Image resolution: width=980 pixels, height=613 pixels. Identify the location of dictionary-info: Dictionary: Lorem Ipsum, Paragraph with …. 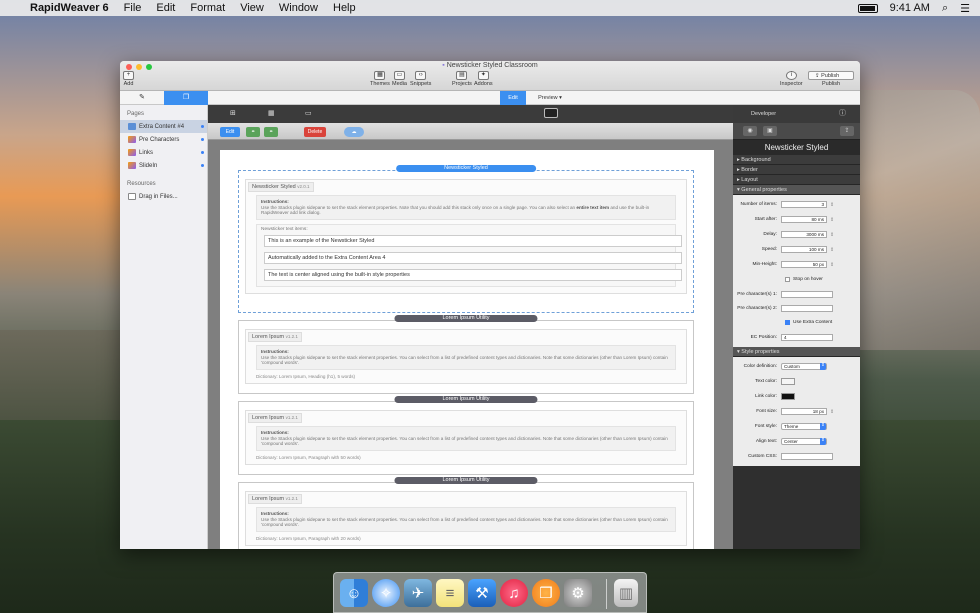
(308, 457).